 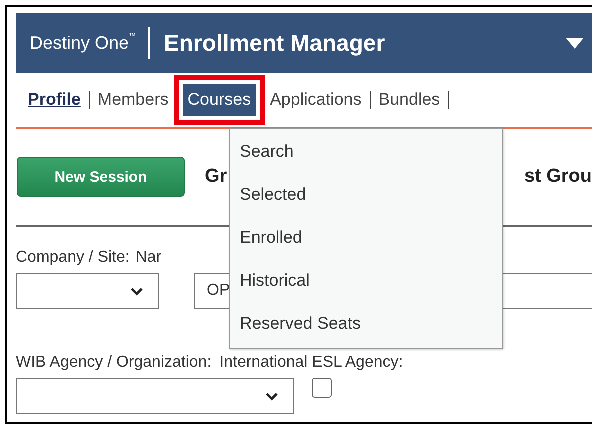 What do you see at coordinates (558, 177) in the screenshot?
I see `group-heading: st Grou` at bounding box center [558, 177].